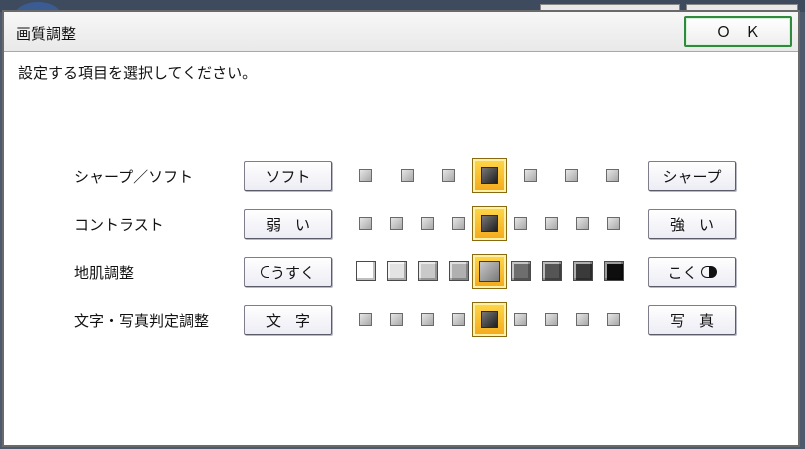  What do you see at coordinates (138, 73) in the screenshot?
I see `instruction-text: 設定する項目を選択してください。` at bounding box center [138, 73].